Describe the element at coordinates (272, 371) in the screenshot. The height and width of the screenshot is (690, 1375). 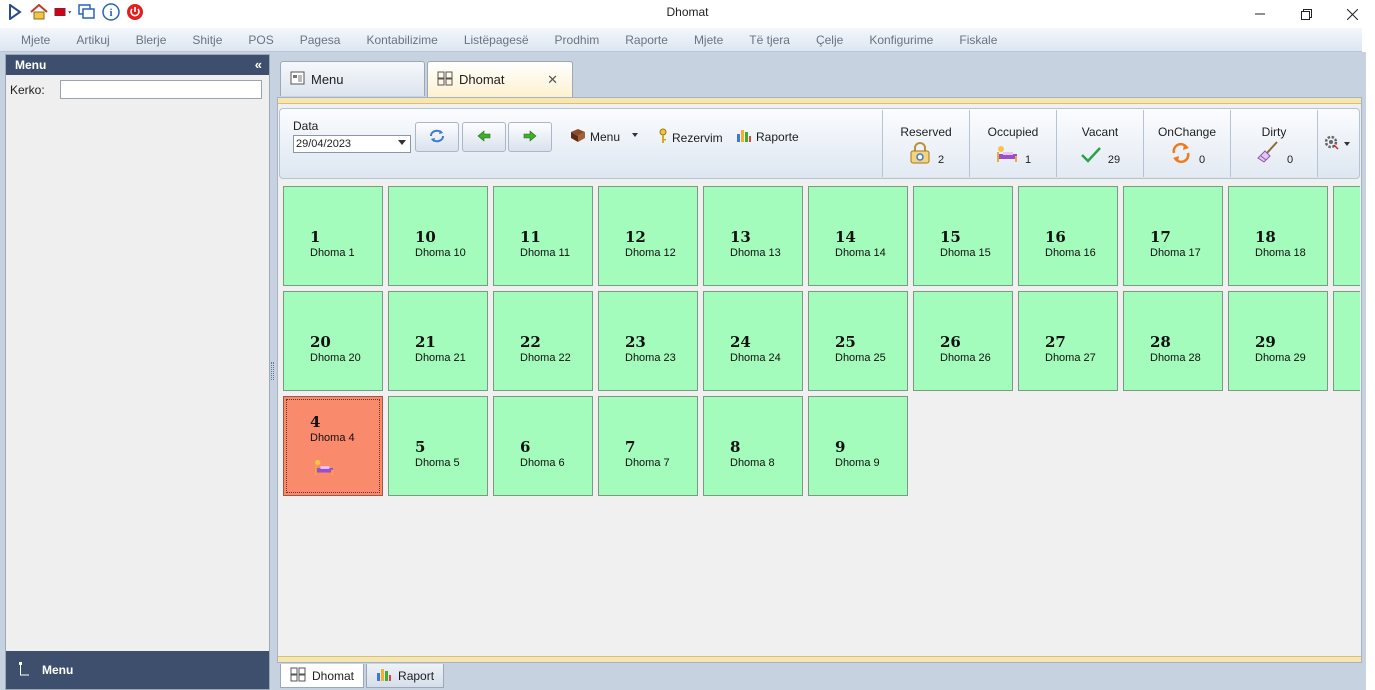
I see `panel-splitter` at that location.